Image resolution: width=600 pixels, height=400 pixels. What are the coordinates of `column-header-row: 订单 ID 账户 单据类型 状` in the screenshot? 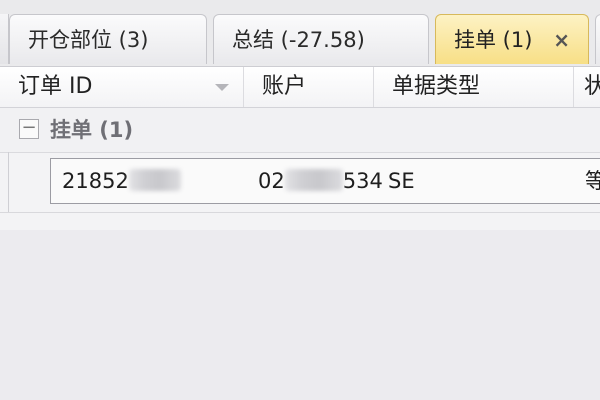 It's located at (300, 87).